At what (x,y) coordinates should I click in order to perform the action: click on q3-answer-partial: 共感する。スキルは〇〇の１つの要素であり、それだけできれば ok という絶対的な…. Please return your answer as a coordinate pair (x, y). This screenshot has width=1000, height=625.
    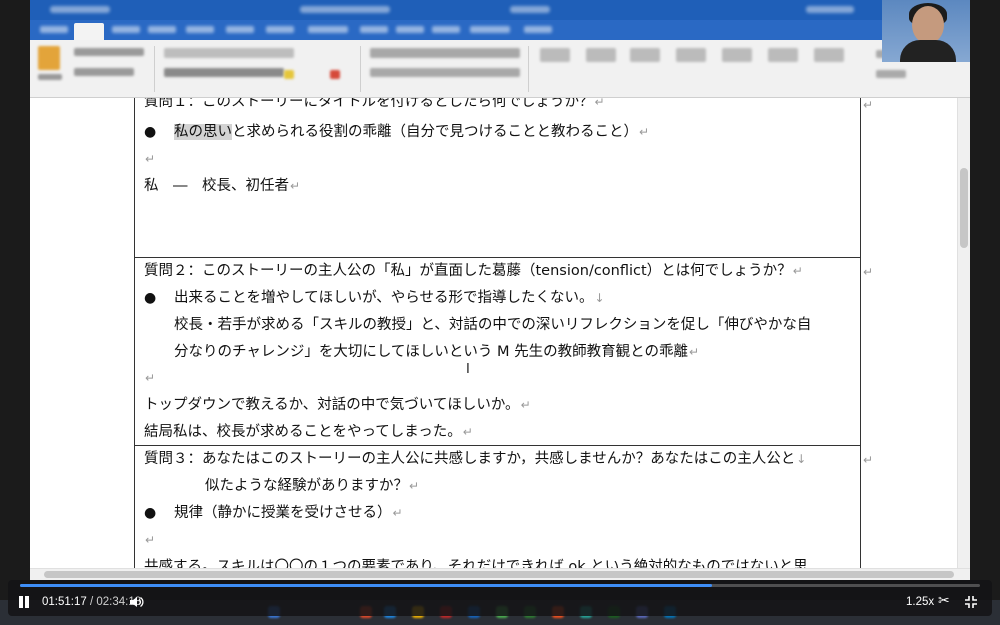
    Looking at the image, I should click on (476, 563).